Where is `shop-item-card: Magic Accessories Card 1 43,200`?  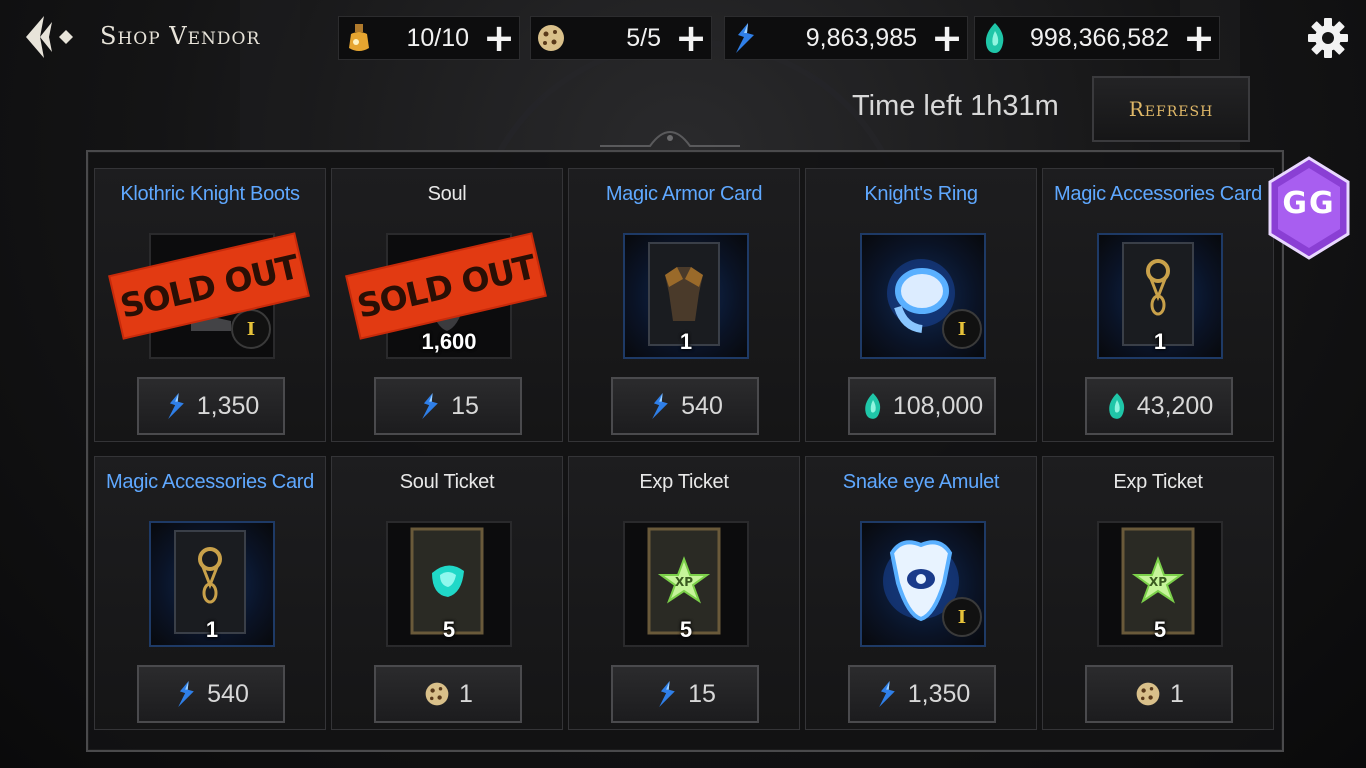
shop-item-card: Magic Accessories Card 1 43,200 is located at coordinates (1158, 305).